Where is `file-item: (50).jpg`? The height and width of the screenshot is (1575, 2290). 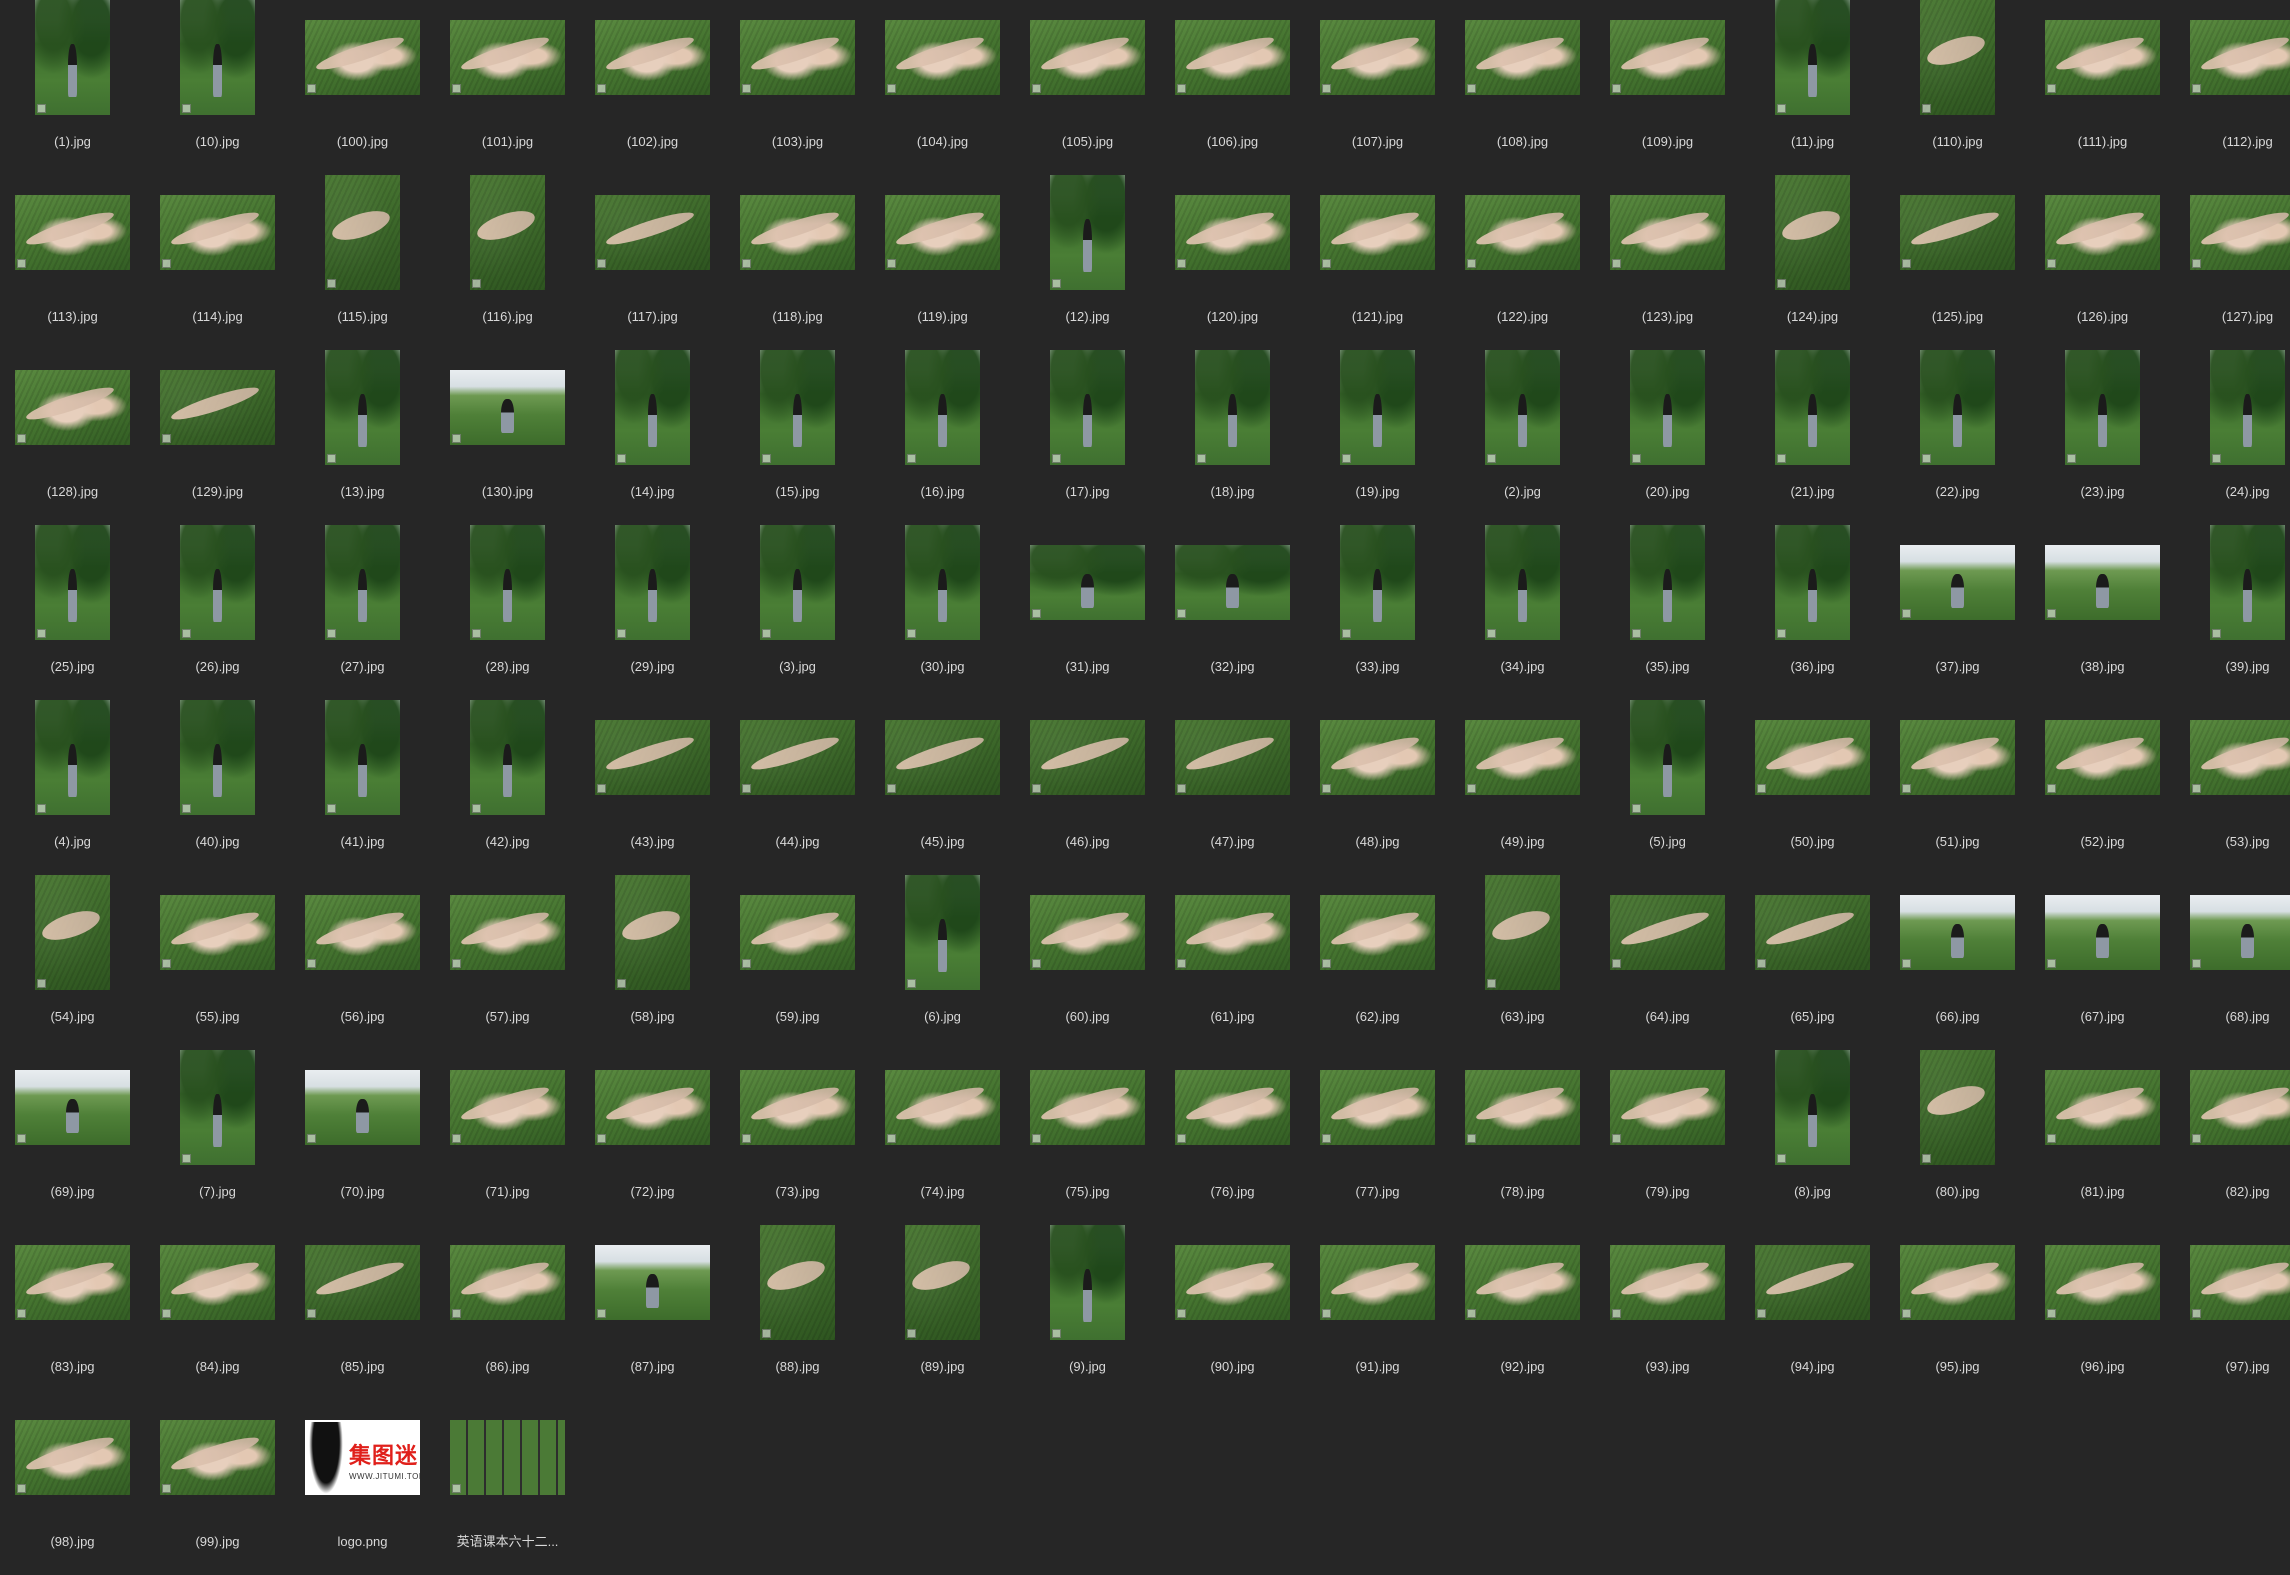
file-item: (50).jpg is located at coordinates (1812, 780).